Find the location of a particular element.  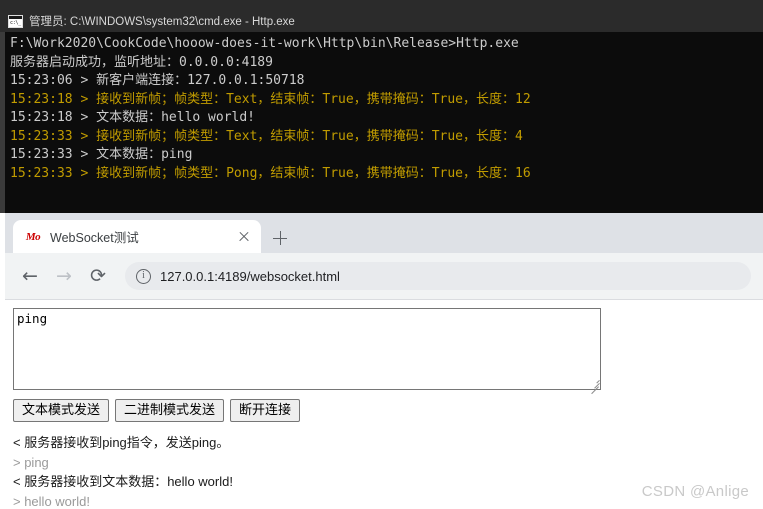

log-line: > ping is located at coordinates (31, 462).